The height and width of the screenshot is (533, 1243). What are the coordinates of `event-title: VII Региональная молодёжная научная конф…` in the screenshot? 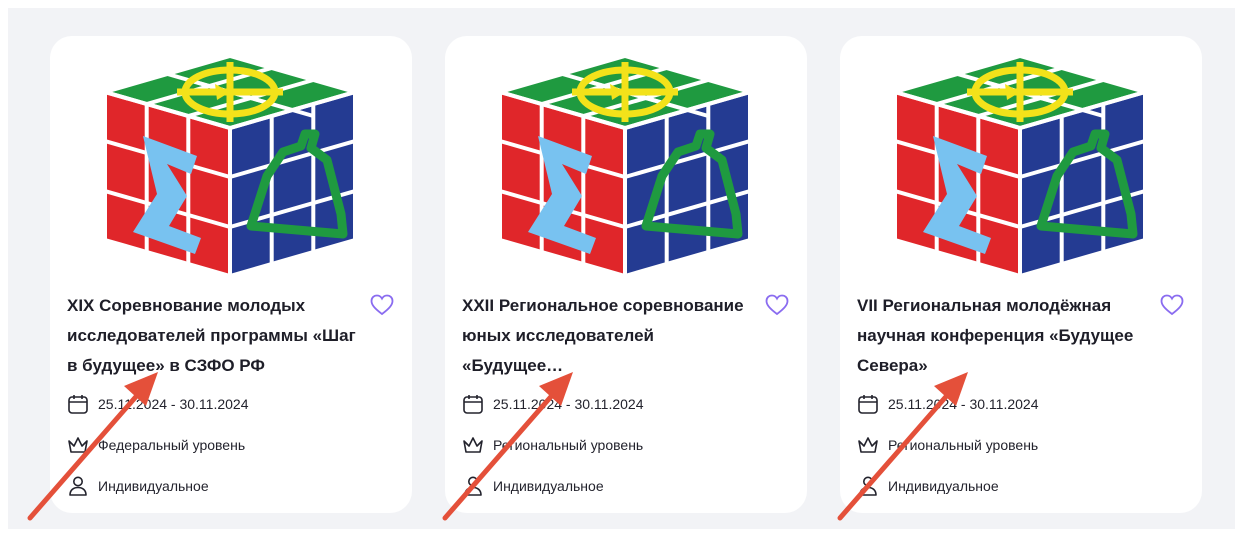 It's located at (1002, 336).